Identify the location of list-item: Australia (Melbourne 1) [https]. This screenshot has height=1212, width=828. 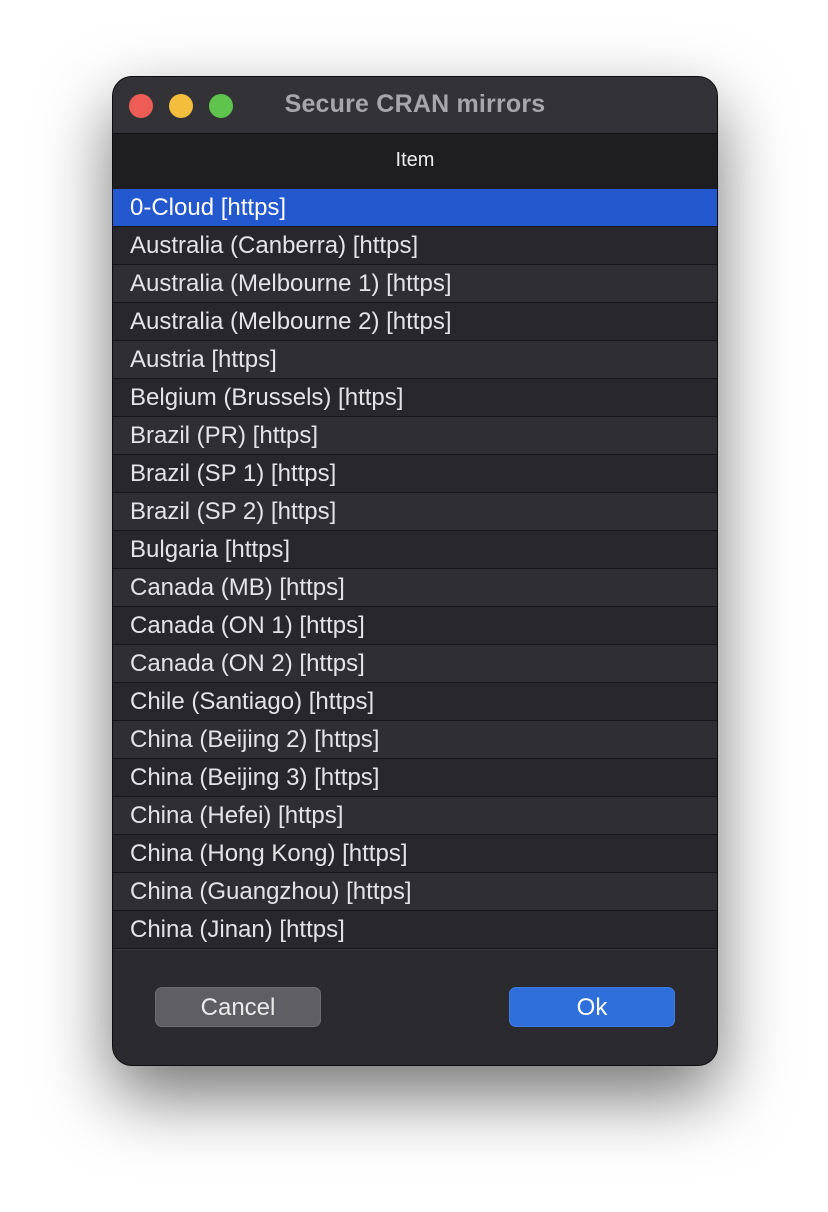
(415, 284).